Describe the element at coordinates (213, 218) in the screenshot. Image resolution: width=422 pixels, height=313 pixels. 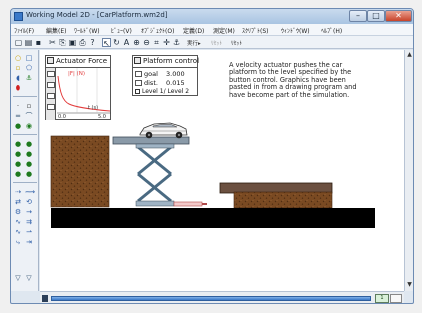
I see `ground-slab` at that location.